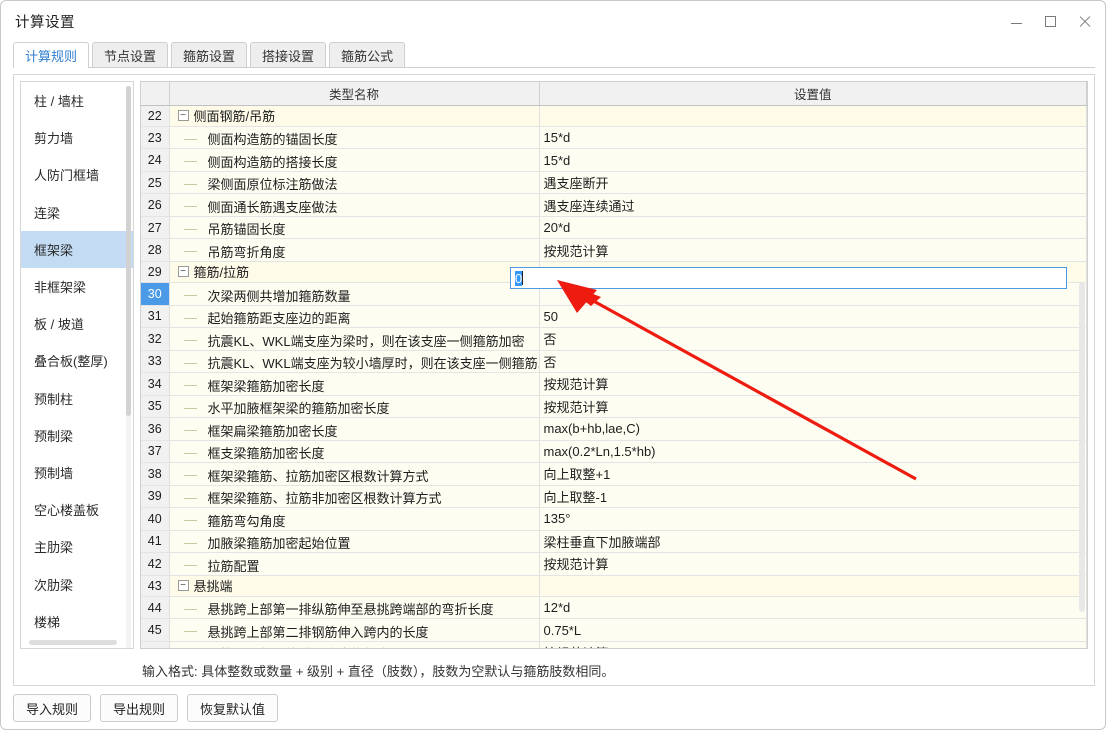  What do you see at coordinates (155, 116) in the screenshot?
I see `row-number: 22` at bounding box center [155, 116].